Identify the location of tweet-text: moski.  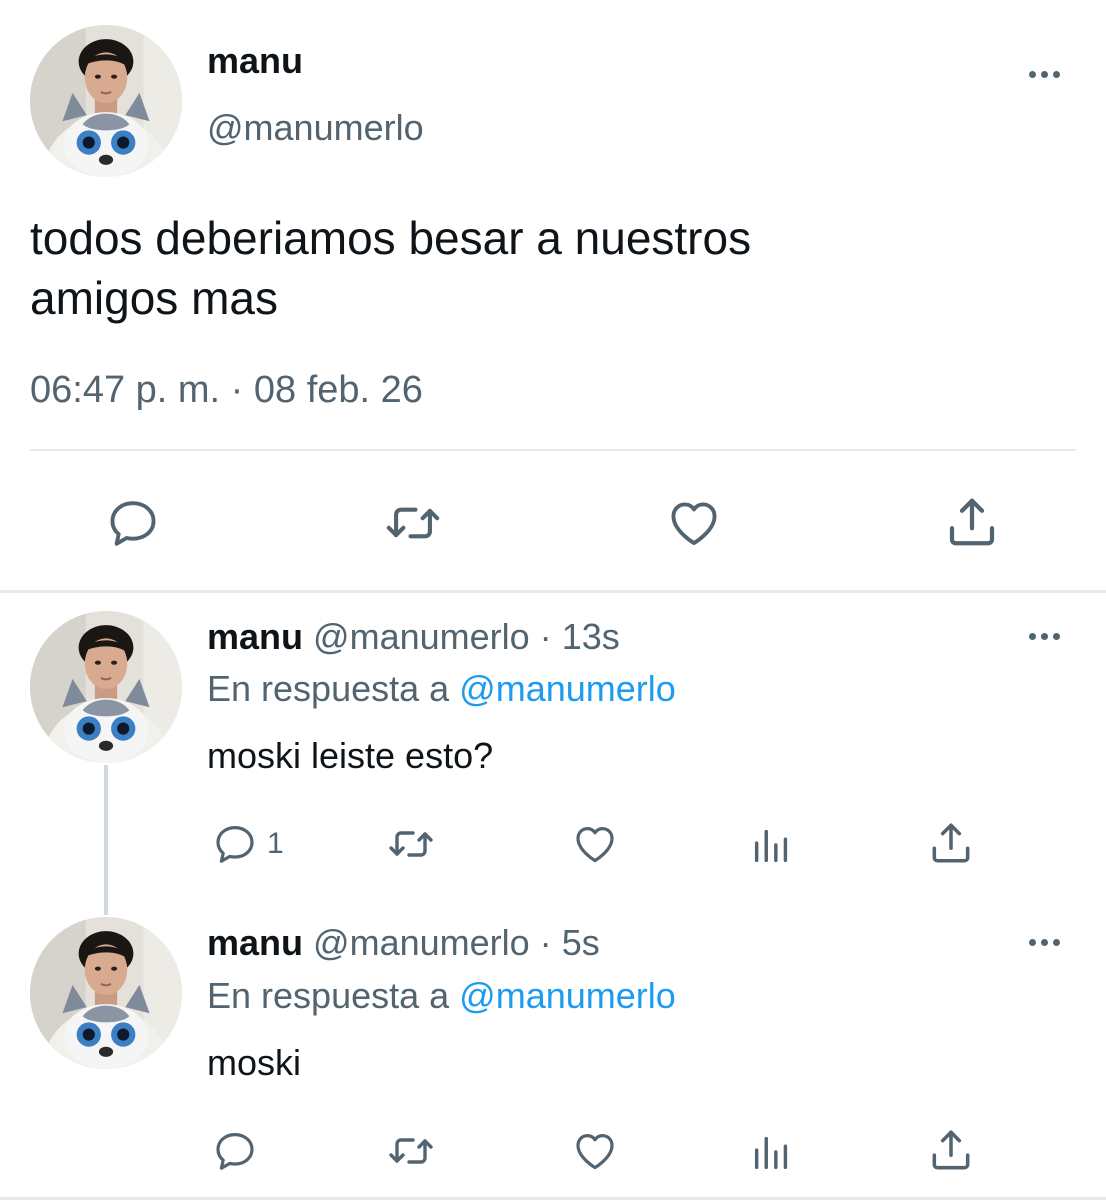
(254, 1062).